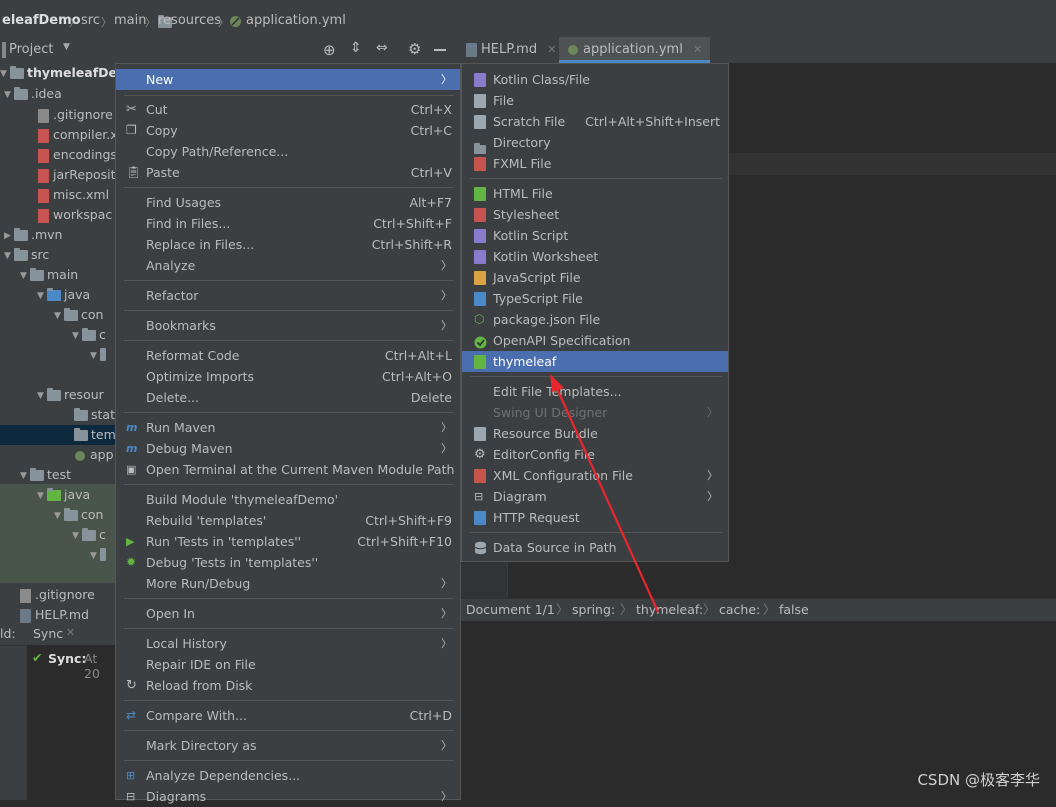  Describe the element at coordinates (66, 47) in the screenshot. I see `chevron-down-icon: ▼` at that location.